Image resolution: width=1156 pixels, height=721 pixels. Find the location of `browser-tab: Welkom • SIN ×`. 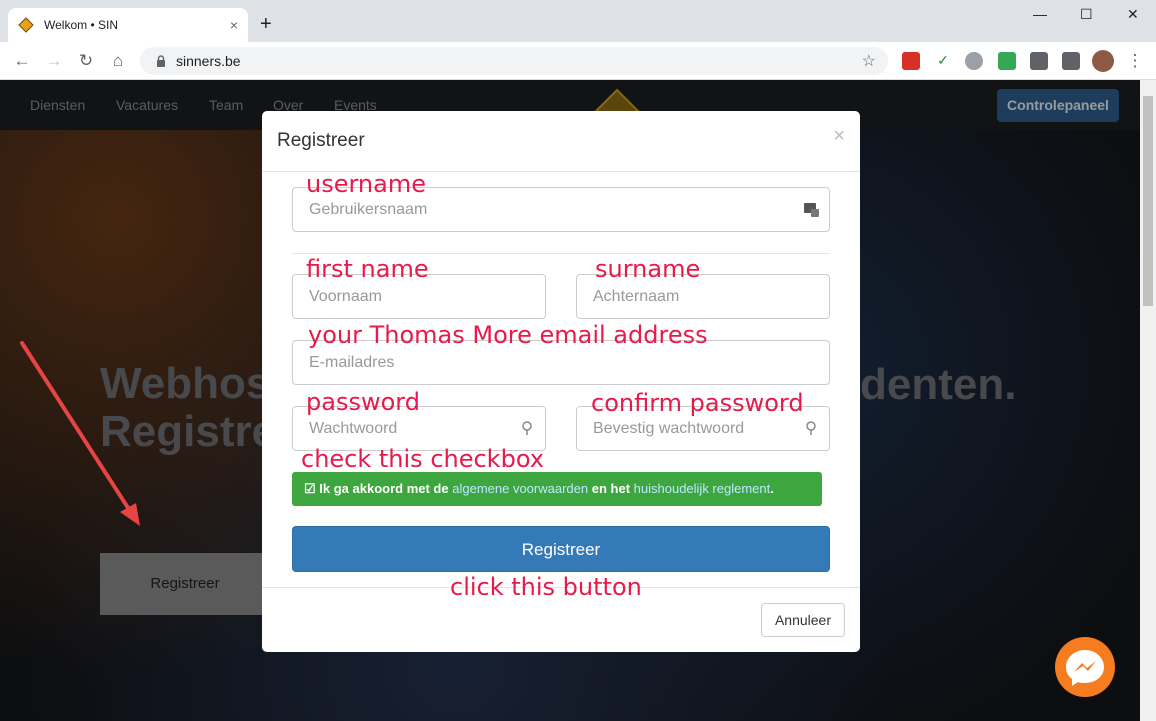

browser-tab: Welkom • SIN × is located at coordinates (128, 25).